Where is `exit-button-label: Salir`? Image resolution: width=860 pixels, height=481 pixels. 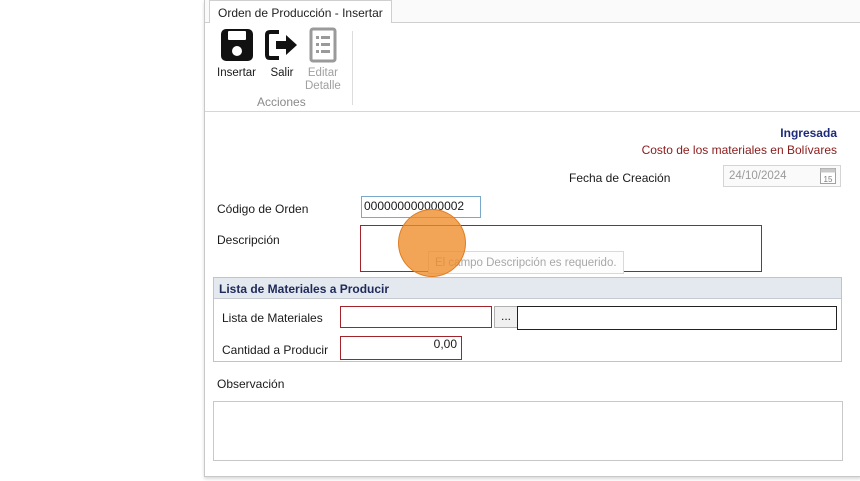 exit-button-label: Salir is located at coordinates (282, 73).